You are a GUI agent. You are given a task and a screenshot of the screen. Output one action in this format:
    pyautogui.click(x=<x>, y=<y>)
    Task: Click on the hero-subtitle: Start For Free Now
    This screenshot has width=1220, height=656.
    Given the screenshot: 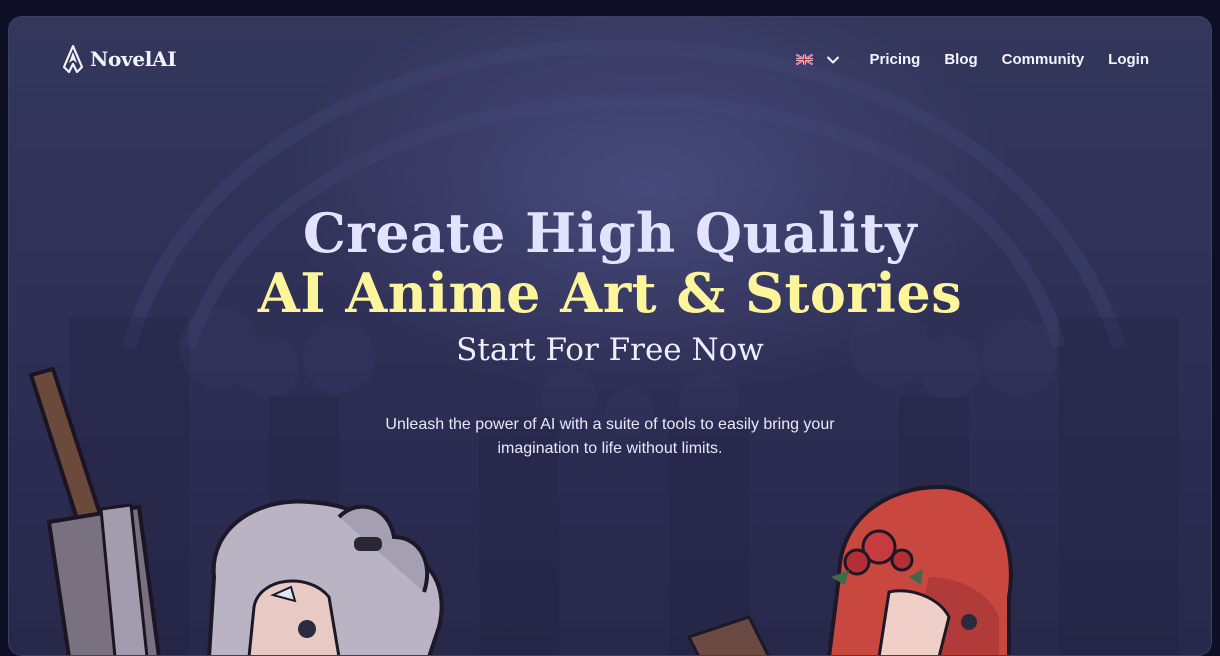 What is the action you would take?
    pyautogui.click(x=610, y=350)
    